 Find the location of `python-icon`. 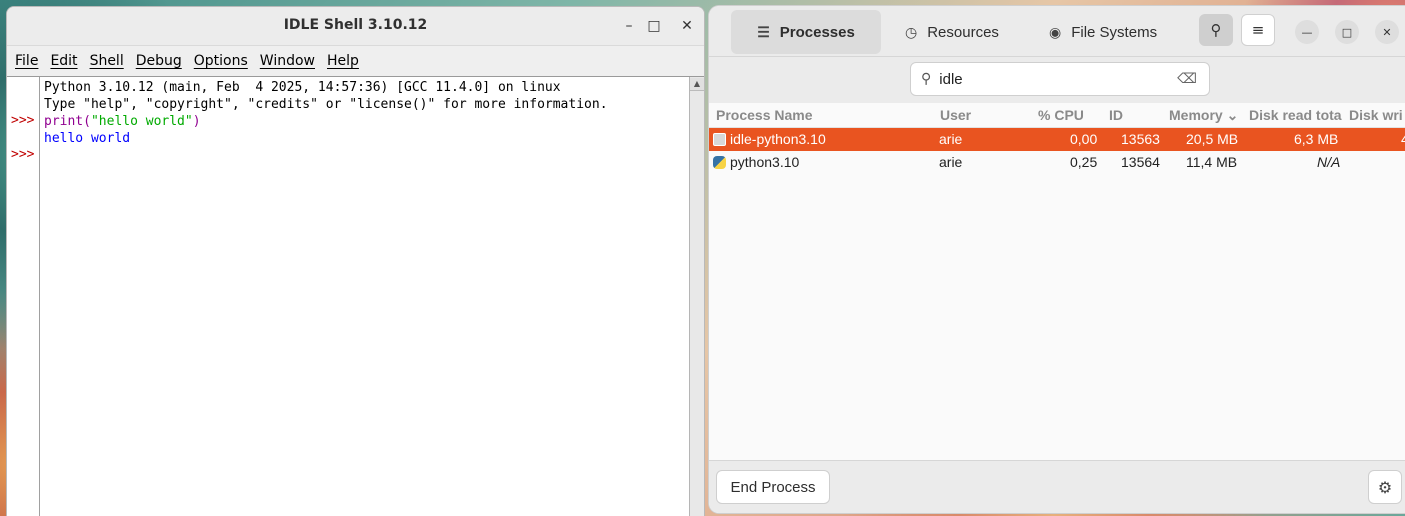

python-icon is located at coordinates (719, 162).